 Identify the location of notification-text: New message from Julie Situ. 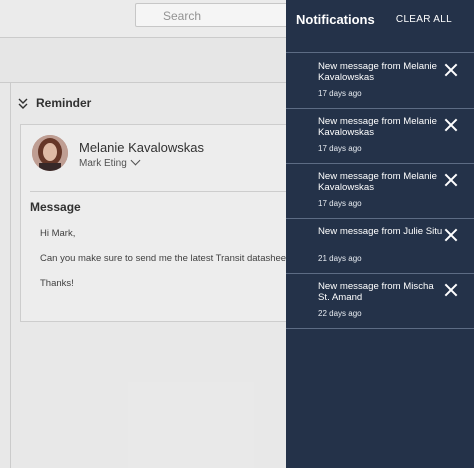
(380, 231).